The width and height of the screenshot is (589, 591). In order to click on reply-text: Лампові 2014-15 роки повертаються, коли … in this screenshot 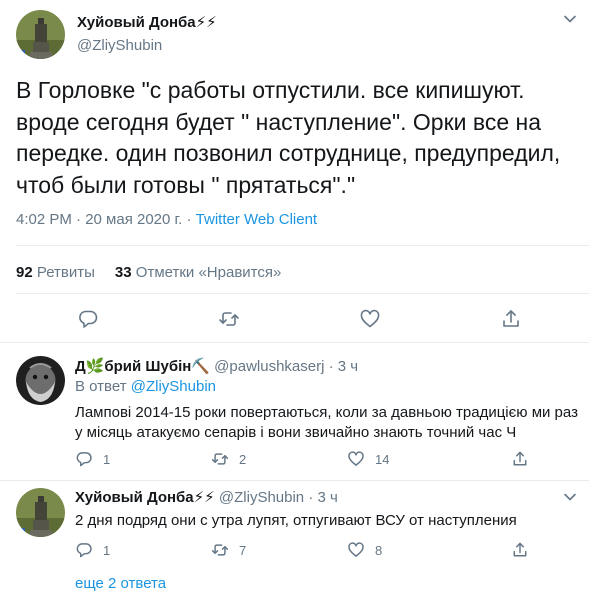, I will do `click(326, 422)`.